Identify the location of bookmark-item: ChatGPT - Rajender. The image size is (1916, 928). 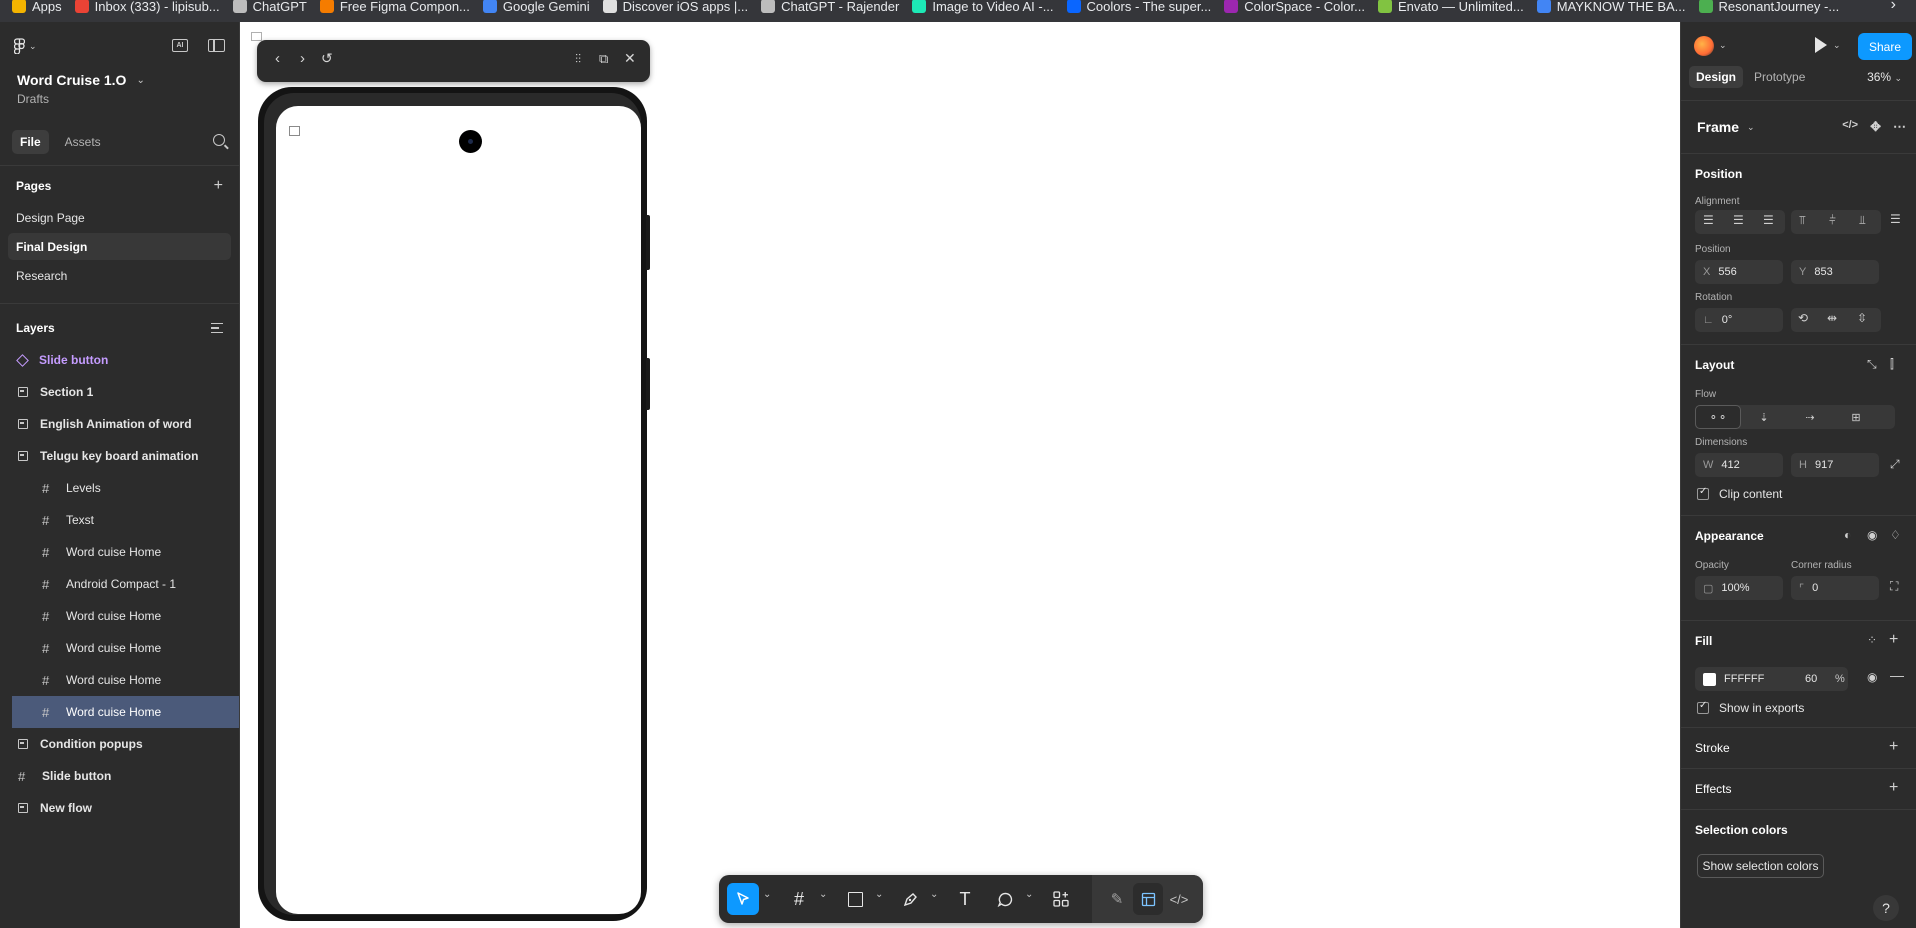
(836, 7).